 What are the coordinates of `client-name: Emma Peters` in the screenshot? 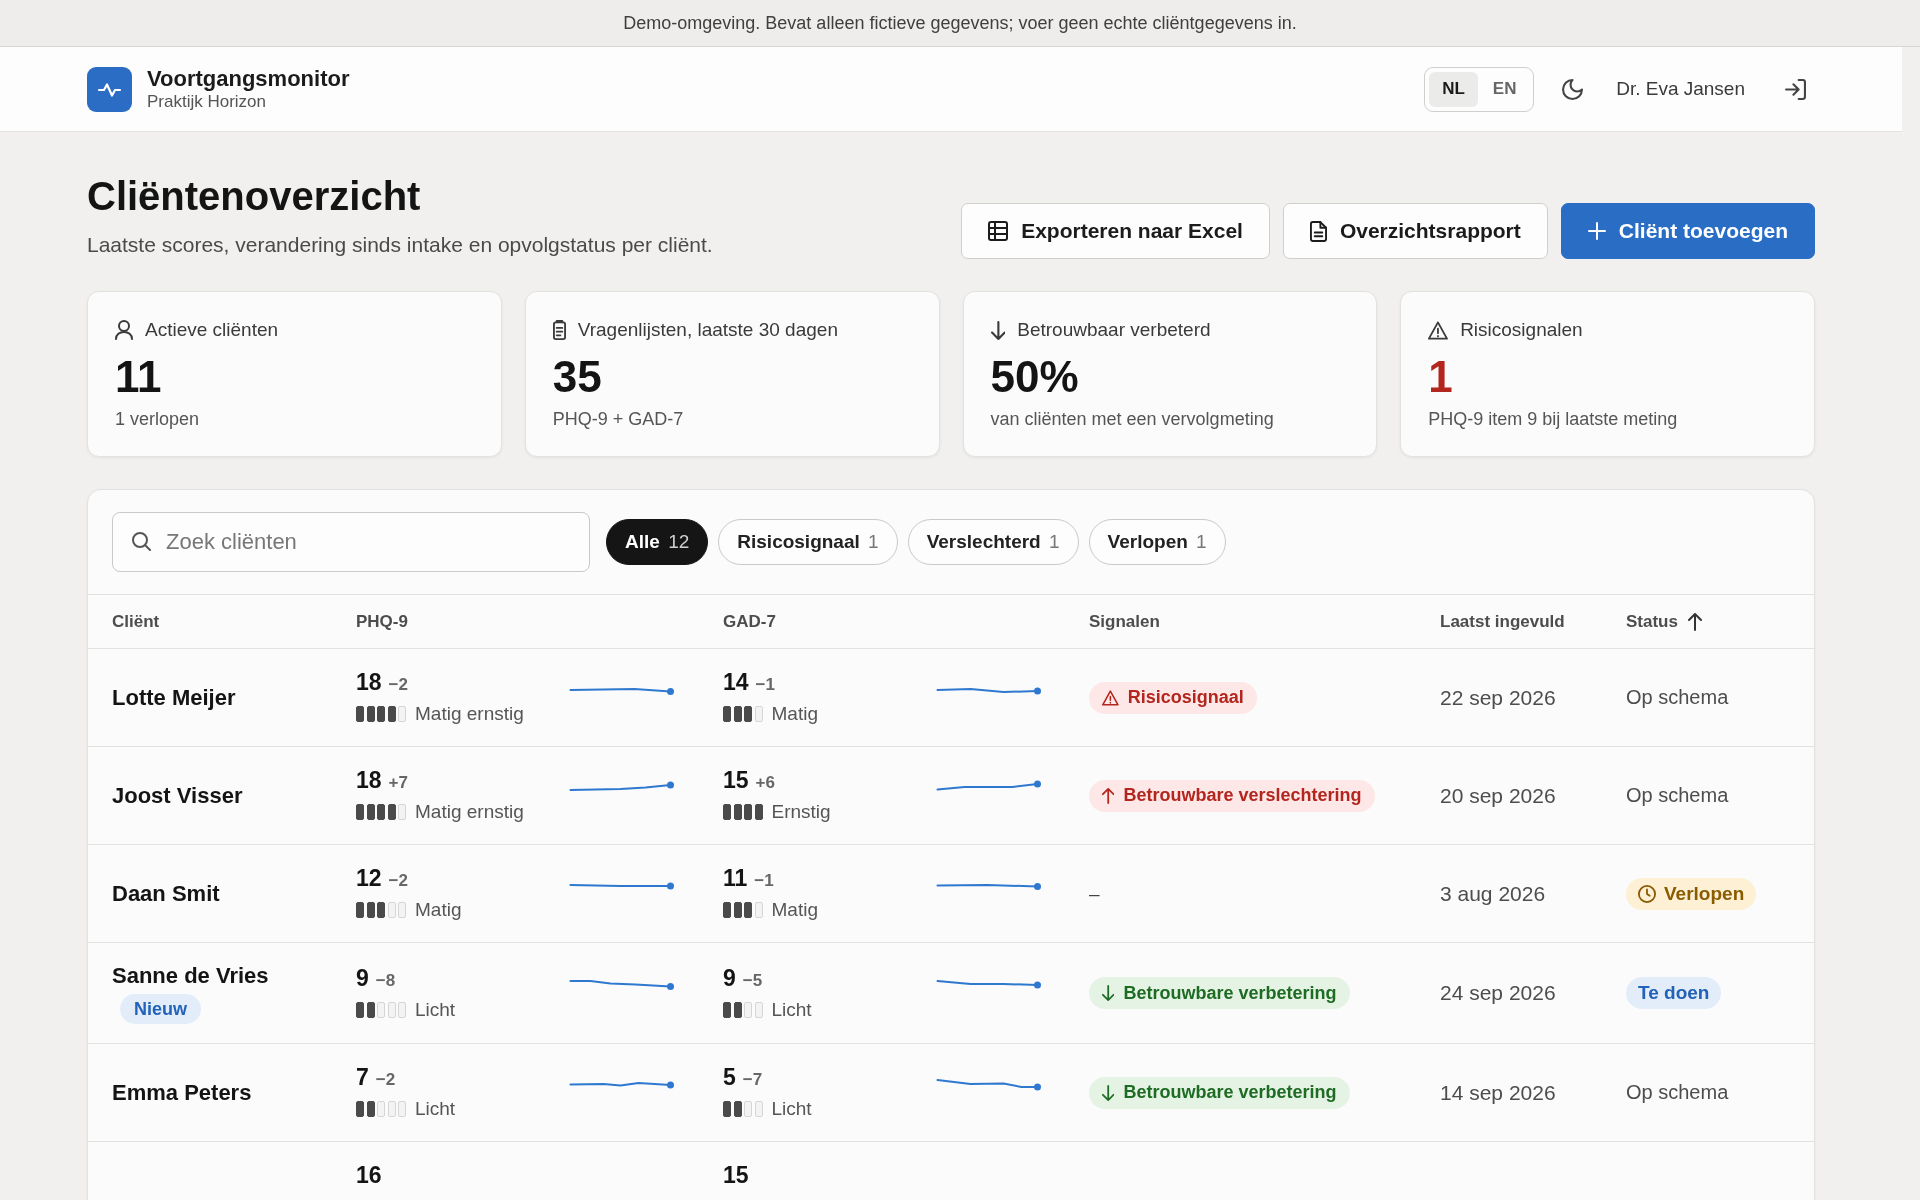 It's located at (182, 1092).